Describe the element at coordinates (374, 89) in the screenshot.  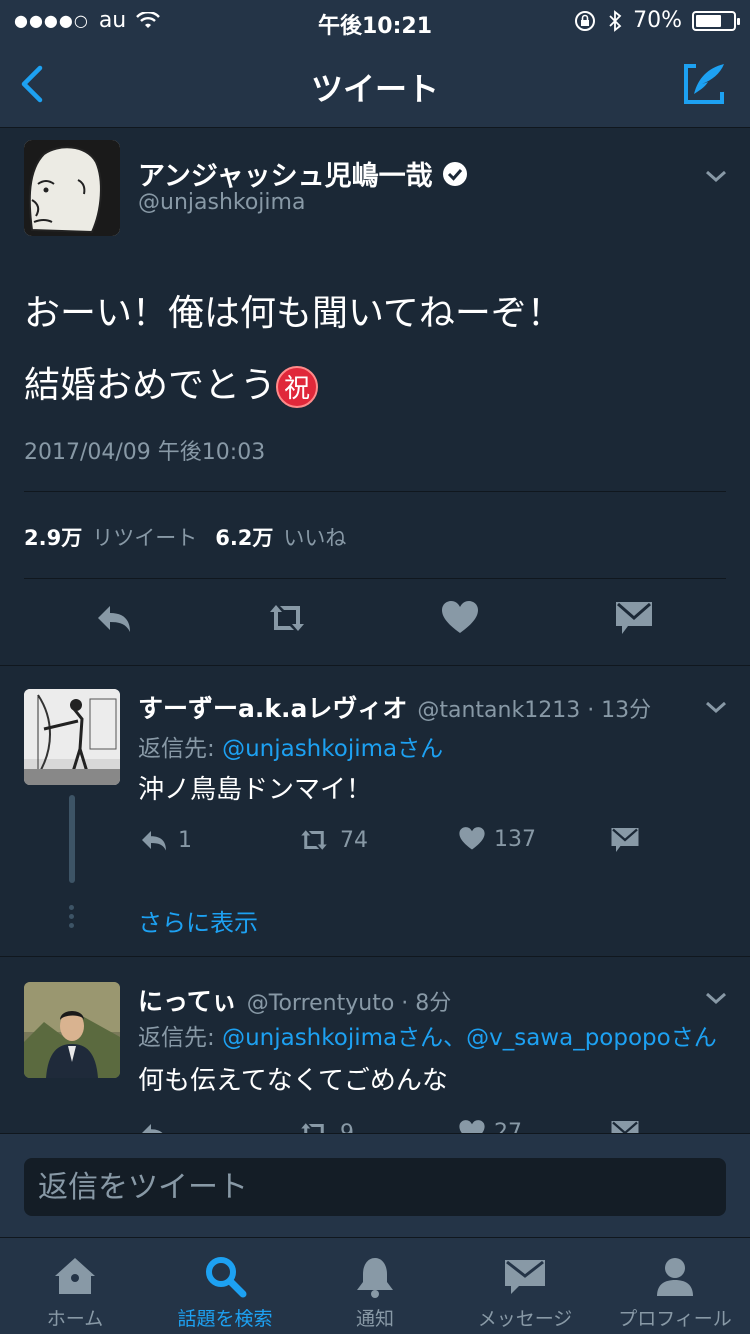
I see `page-title: ツイート` at that location.